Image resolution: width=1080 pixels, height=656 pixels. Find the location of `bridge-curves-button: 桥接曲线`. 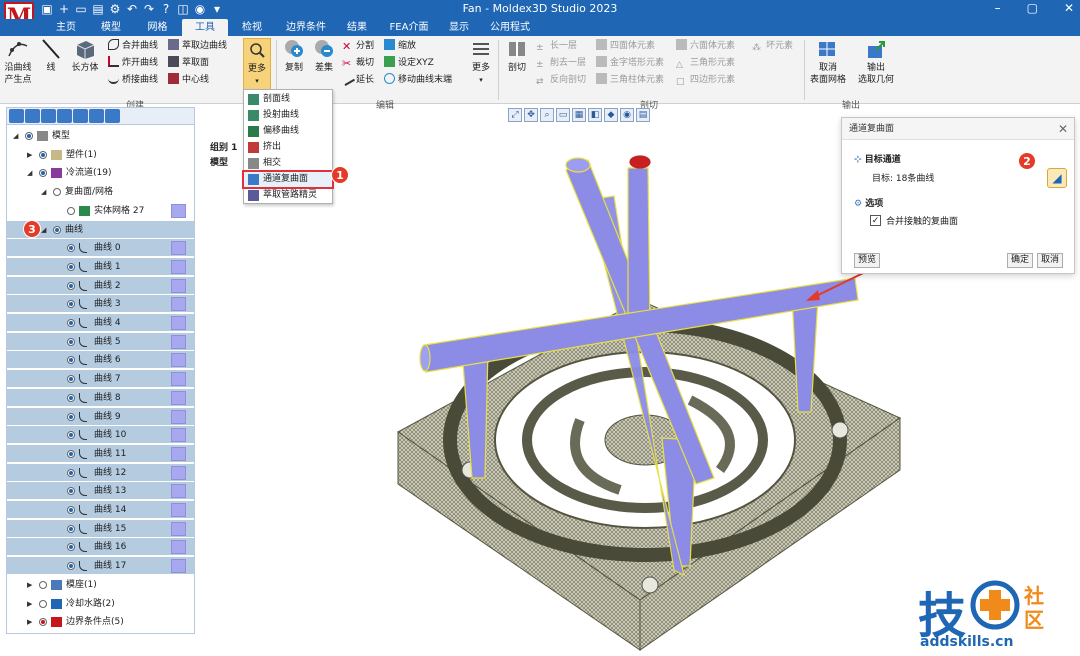

bridge-curves-button: 桥接曲线 is located at coordinates (133, 80).